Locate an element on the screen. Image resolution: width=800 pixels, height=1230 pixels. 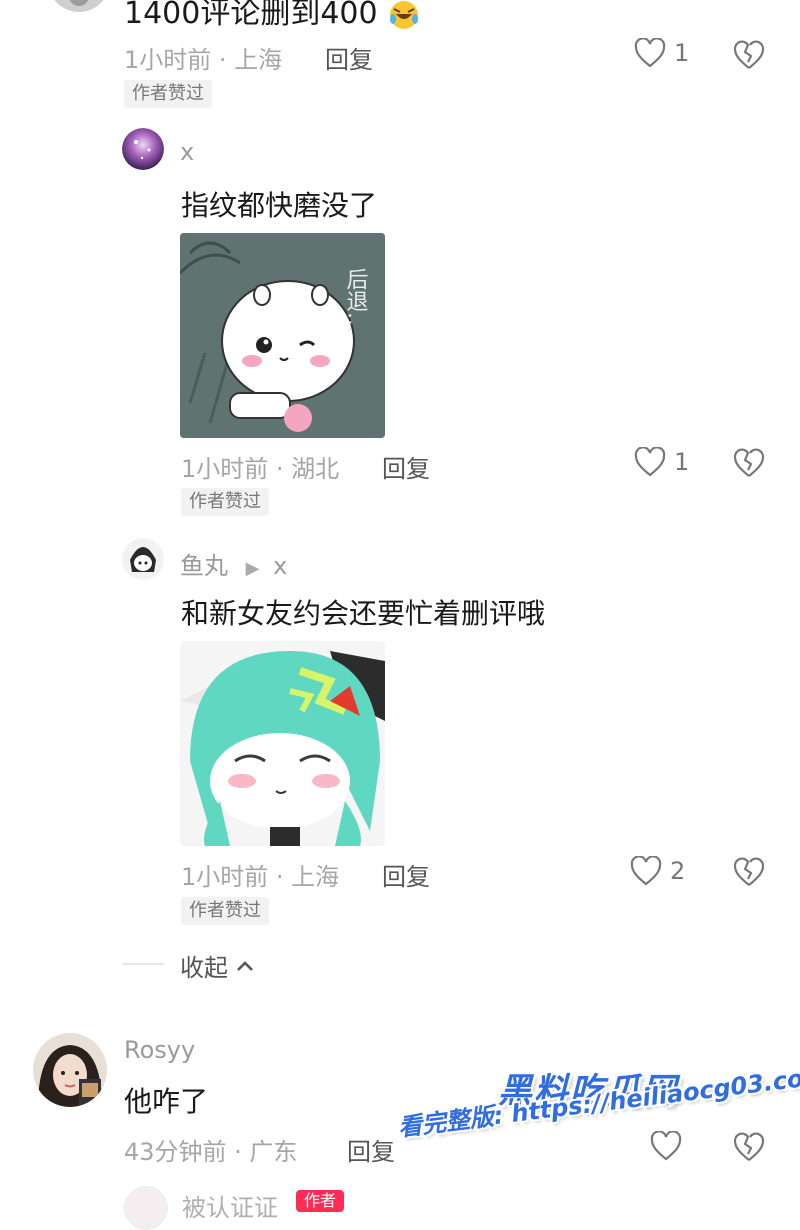
author-tag: 作者 is located at coordinates (320, 1201).